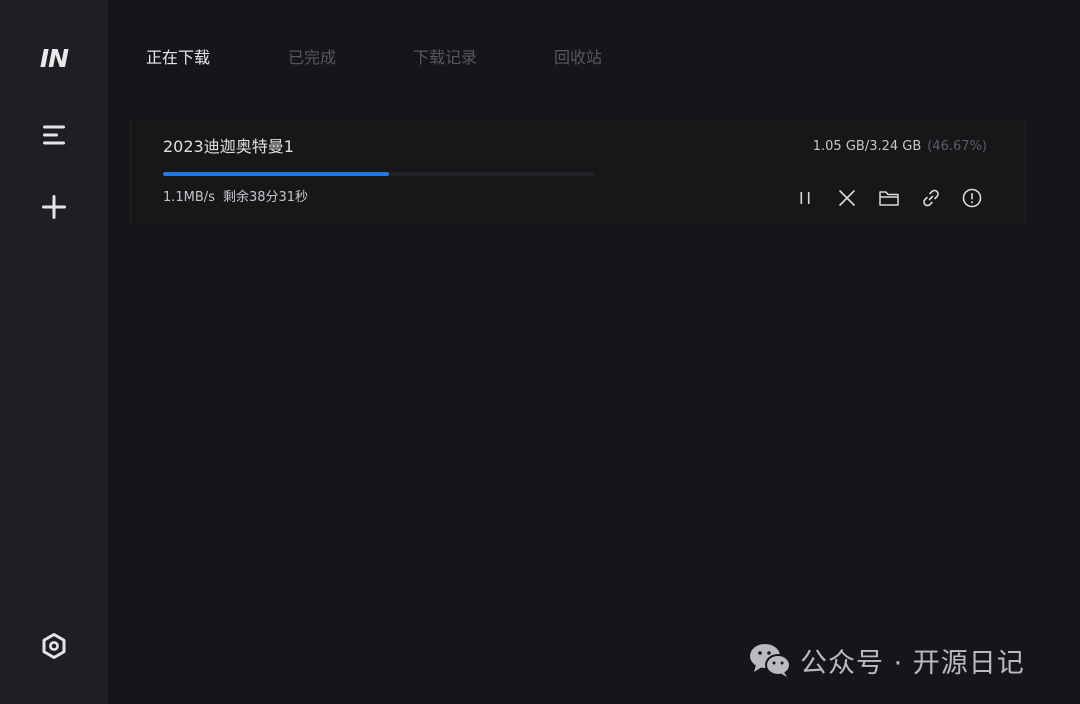 The image size is (1080, 704). What do you see at coordinates (445, 58) in the screenshot?
I see `tab-history: 下载记录` at bounding box center [445, 58].